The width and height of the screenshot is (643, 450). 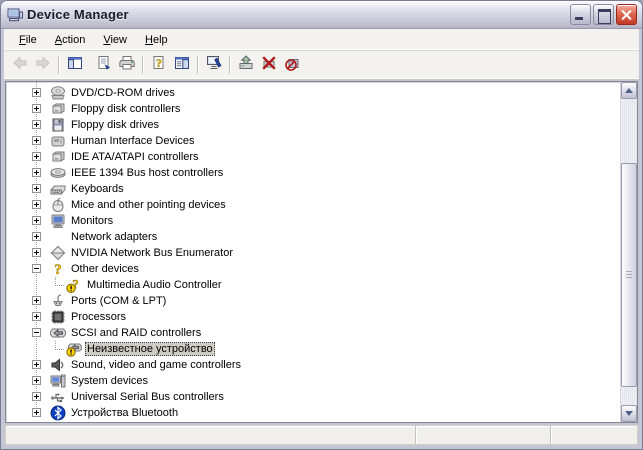 I want to click on statusbar-pane, so click(x=593, y=435).